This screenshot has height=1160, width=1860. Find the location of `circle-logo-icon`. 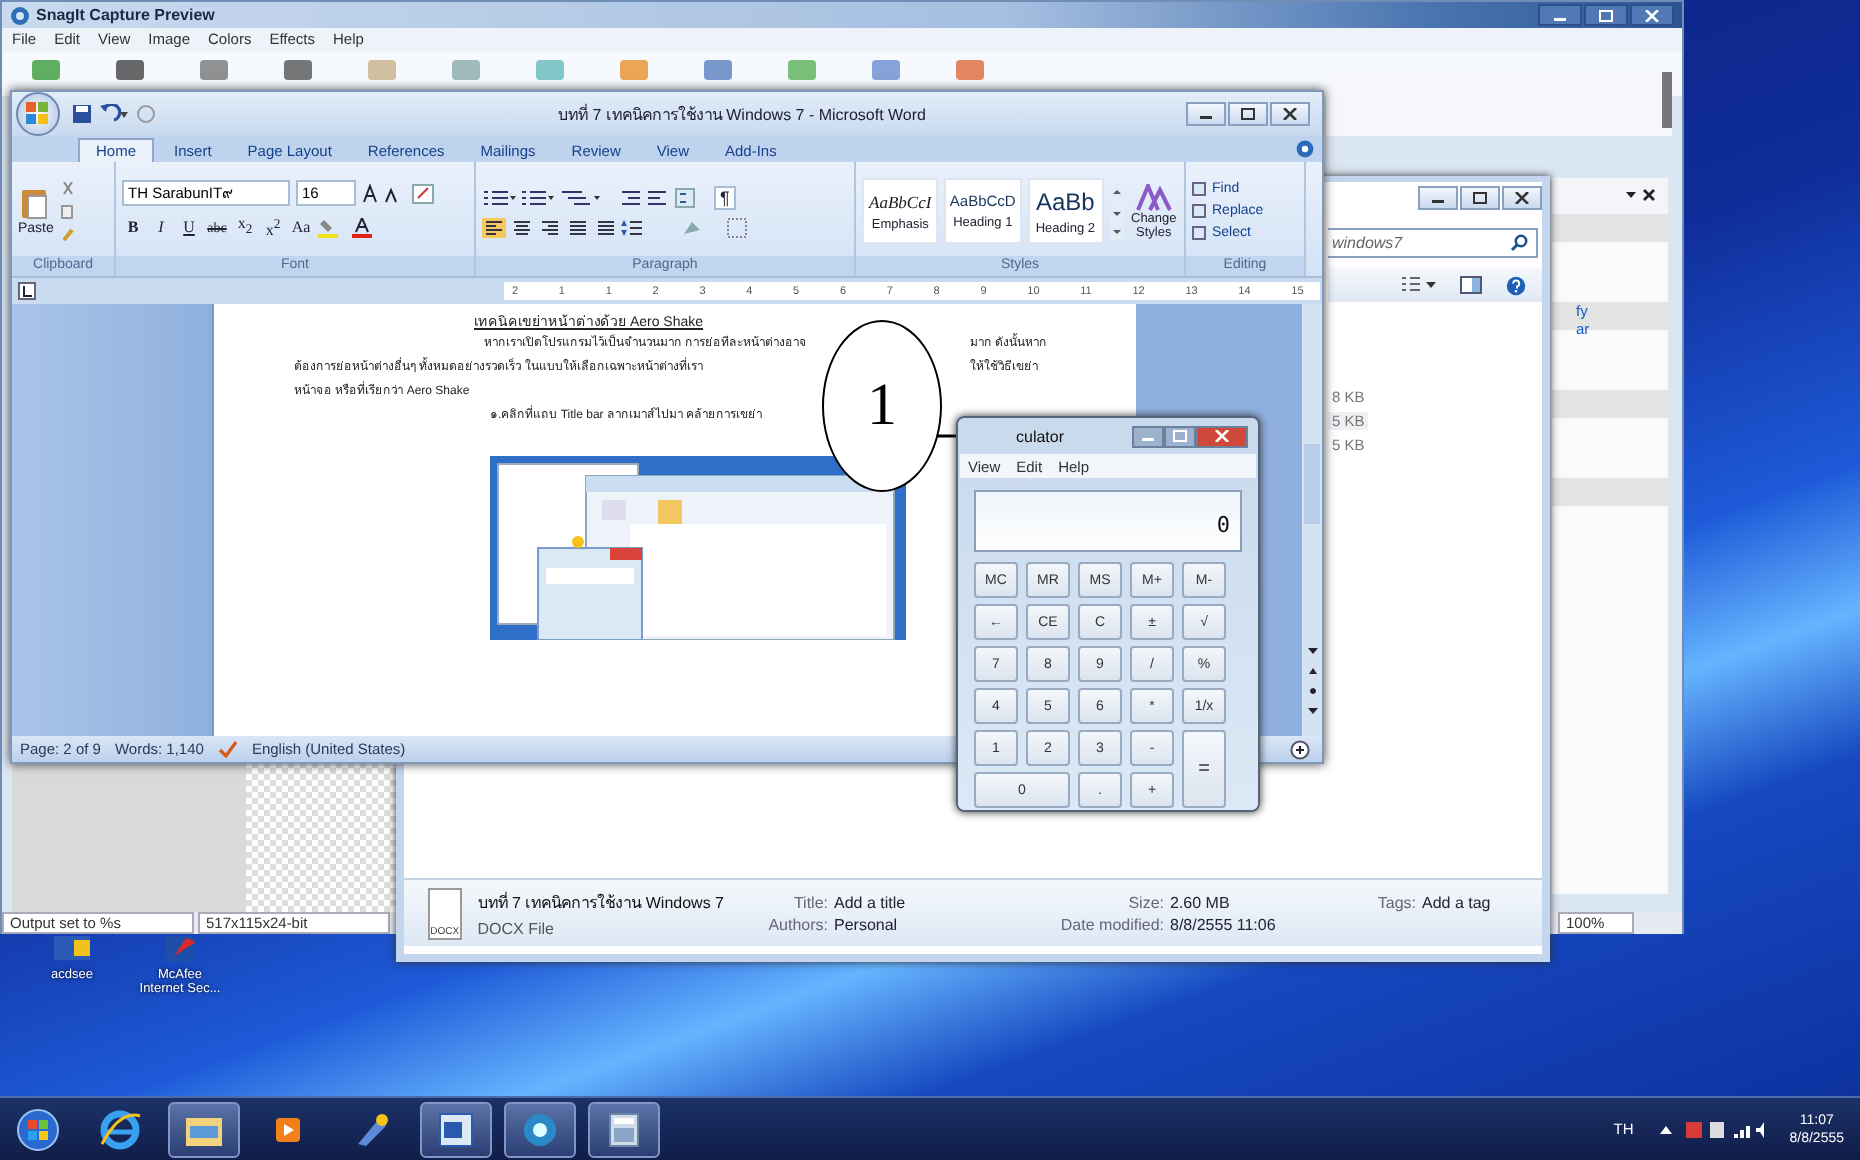

circle-logo-icon is located at coordinates (540, 1129).